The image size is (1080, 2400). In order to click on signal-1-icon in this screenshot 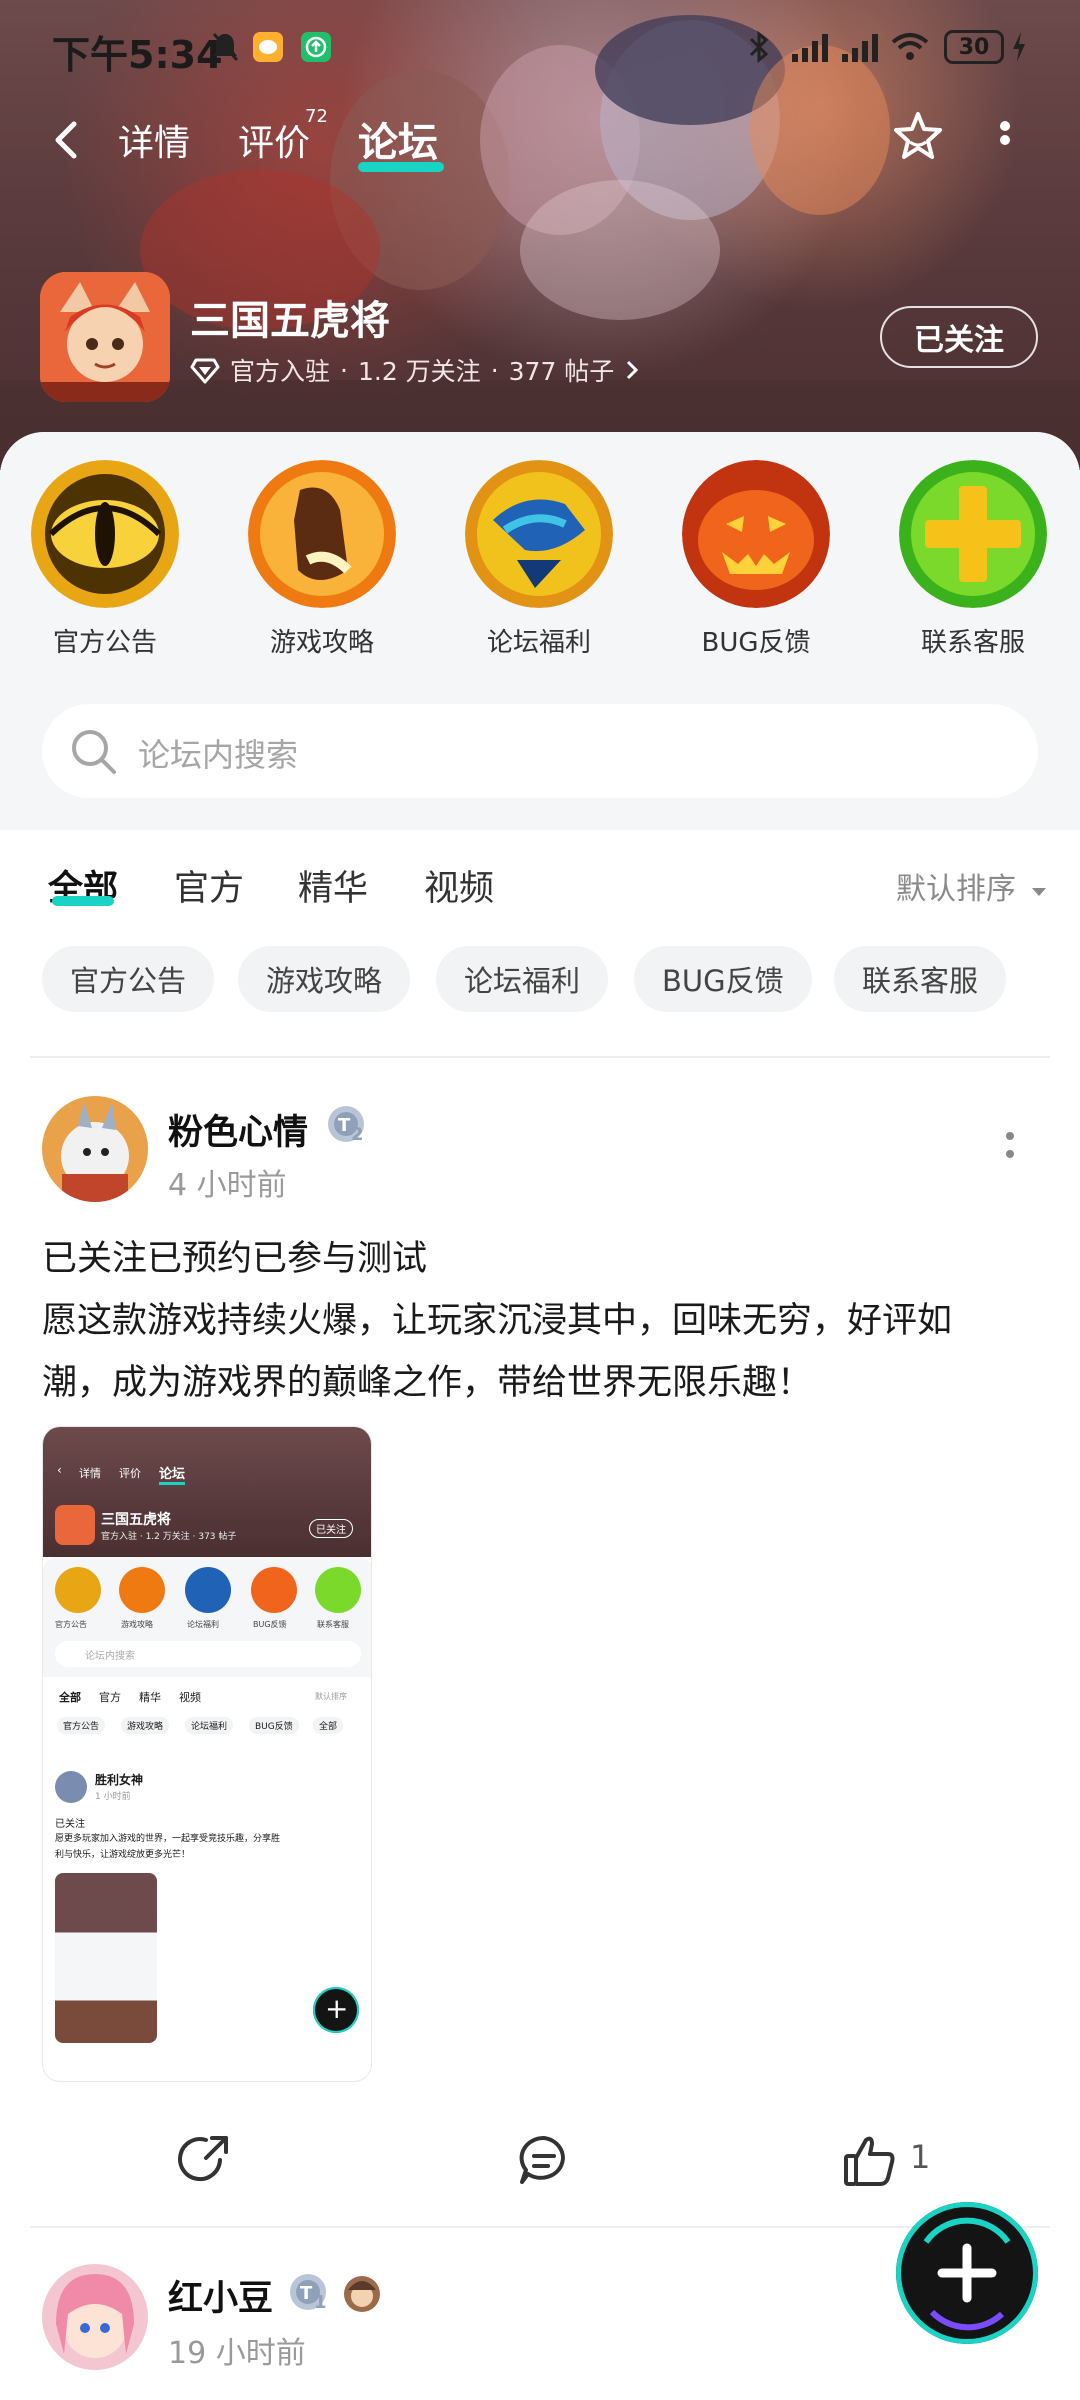, I will do `click(810, 48)`.